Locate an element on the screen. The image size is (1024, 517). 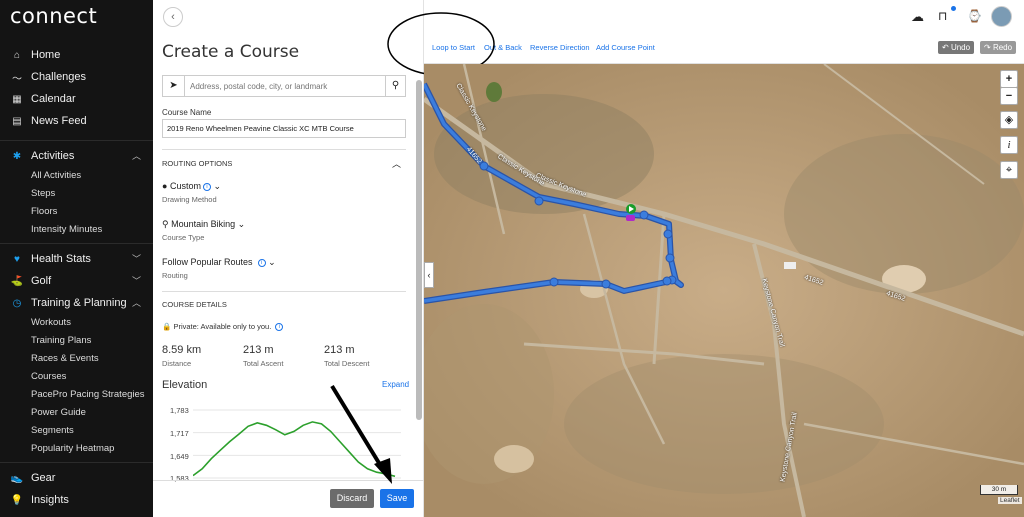
lightbulb-icon: 💡 is located at coordinates (17, 500).